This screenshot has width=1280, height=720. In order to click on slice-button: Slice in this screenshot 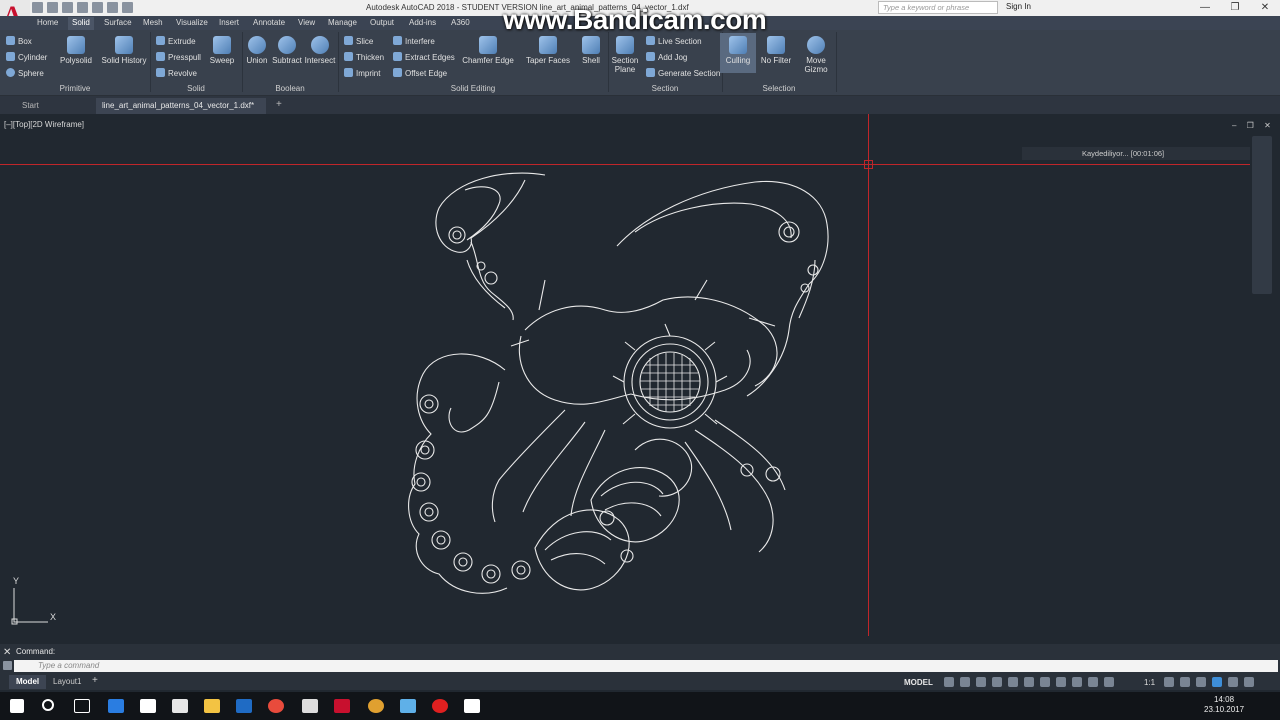, I will do `click(358, 41)`.